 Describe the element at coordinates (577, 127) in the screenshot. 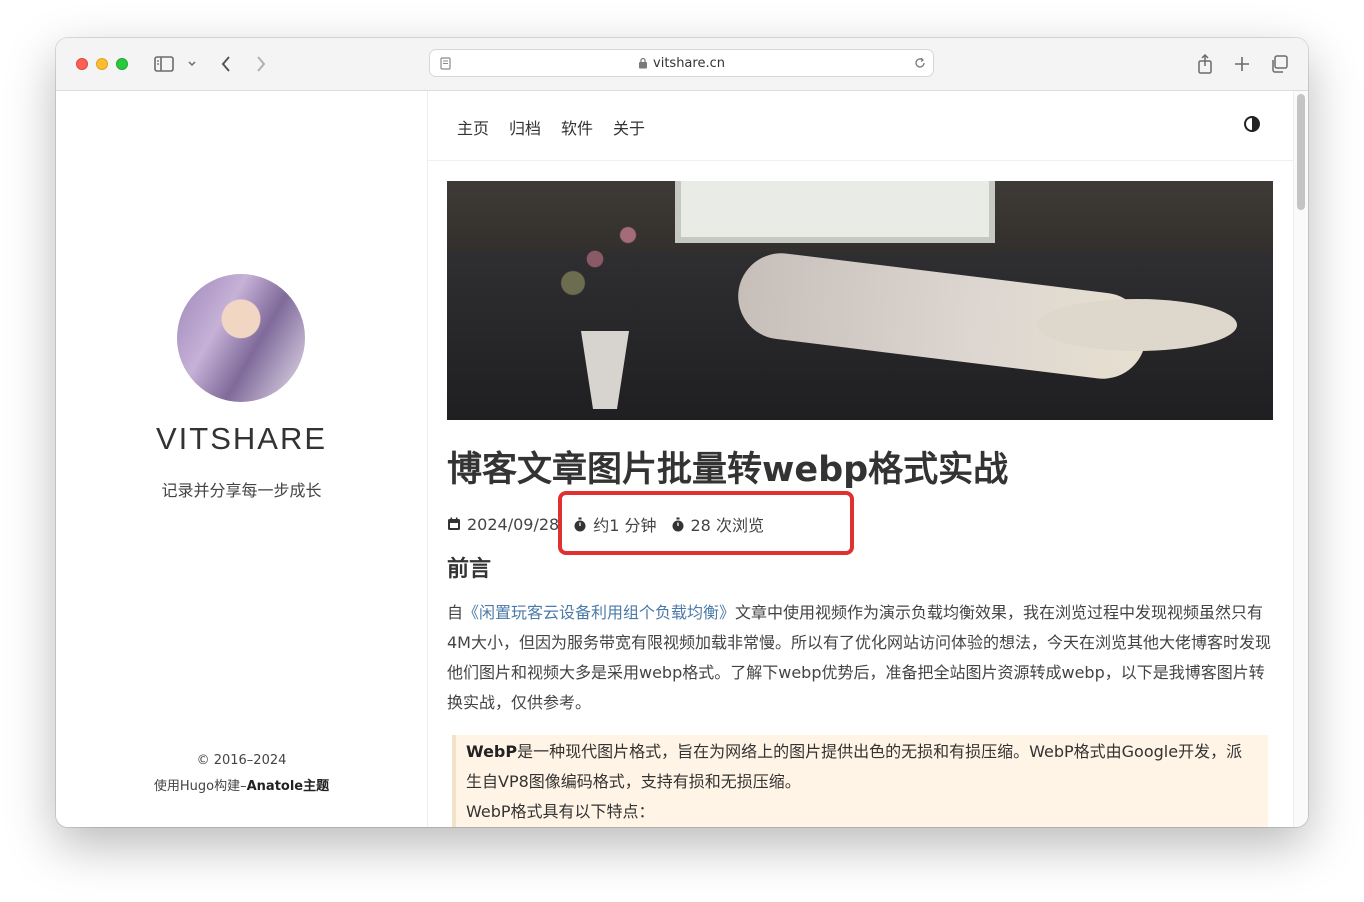

I see `nav-item-software: 软件` at that location.